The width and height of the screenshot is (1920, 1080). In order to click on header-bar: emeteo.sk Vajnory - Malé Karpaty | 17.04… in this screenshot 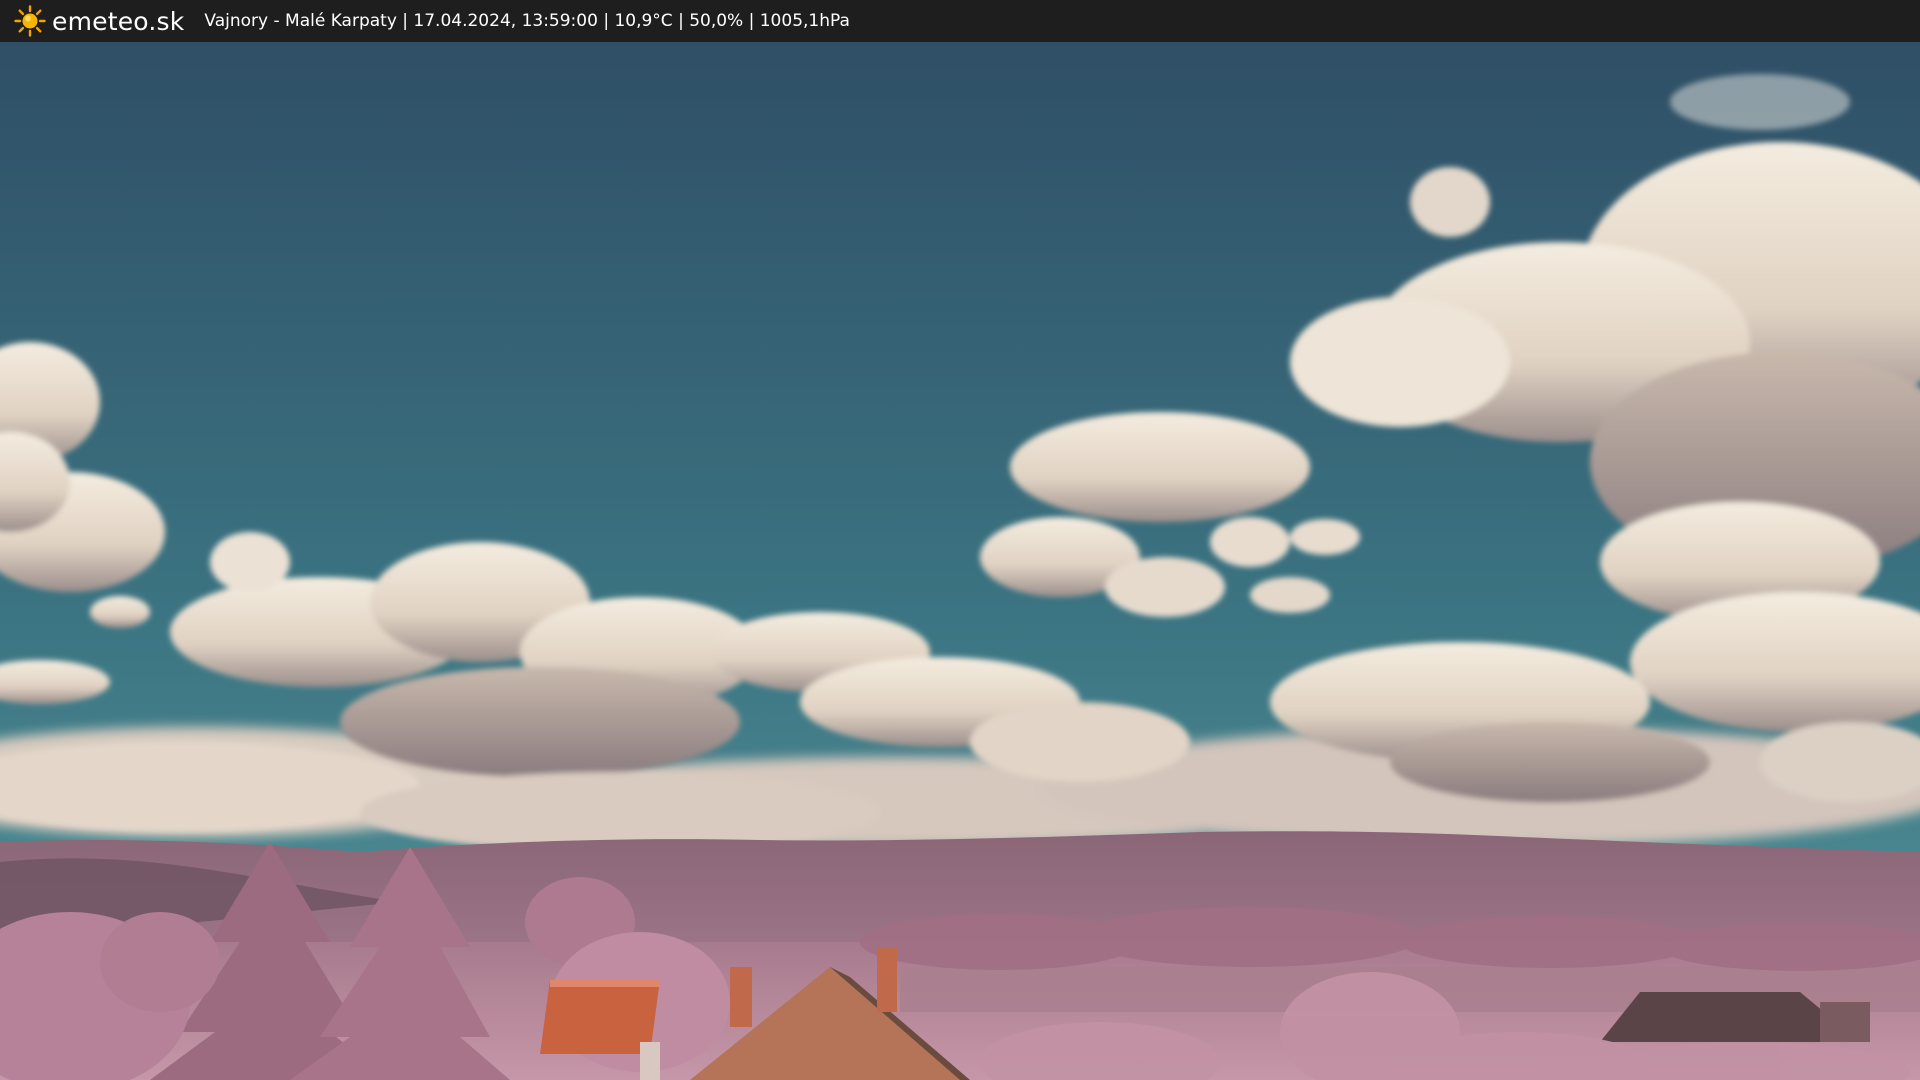, I will do `click(960, 21)`.